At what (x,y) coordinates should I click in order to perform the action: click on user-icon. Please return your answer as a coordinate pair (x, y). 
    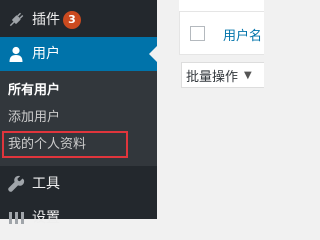
    Looking at the image, I should click on (16, 54).